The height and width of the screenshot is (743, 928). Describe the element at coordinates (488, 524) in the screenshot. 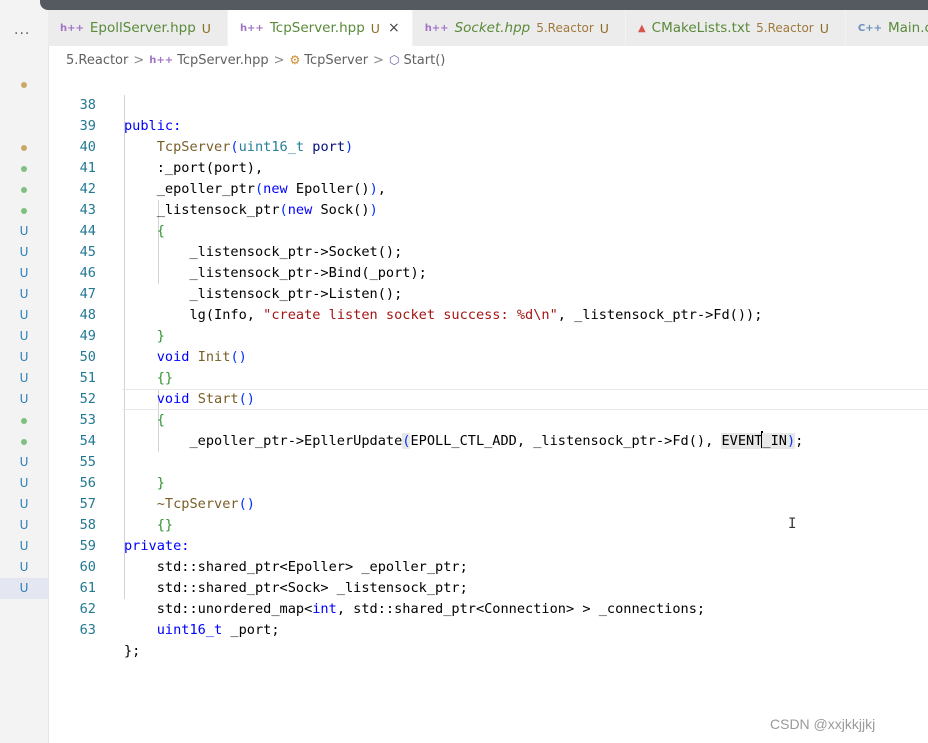

I see `code-line: 58 private:` at that location.